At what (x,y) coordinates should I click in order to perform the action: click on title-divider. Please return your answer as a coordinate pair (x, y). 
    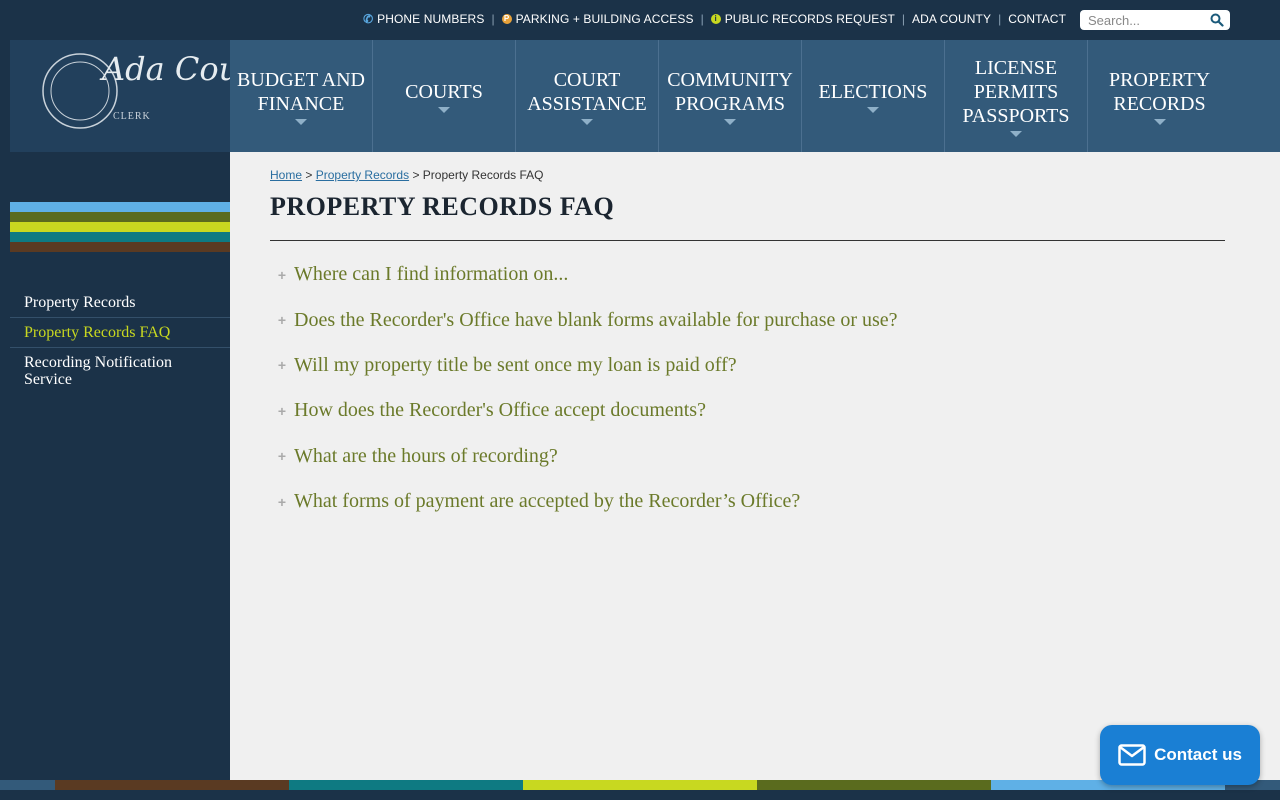
    Looking at the image, I should click on (747, 240).